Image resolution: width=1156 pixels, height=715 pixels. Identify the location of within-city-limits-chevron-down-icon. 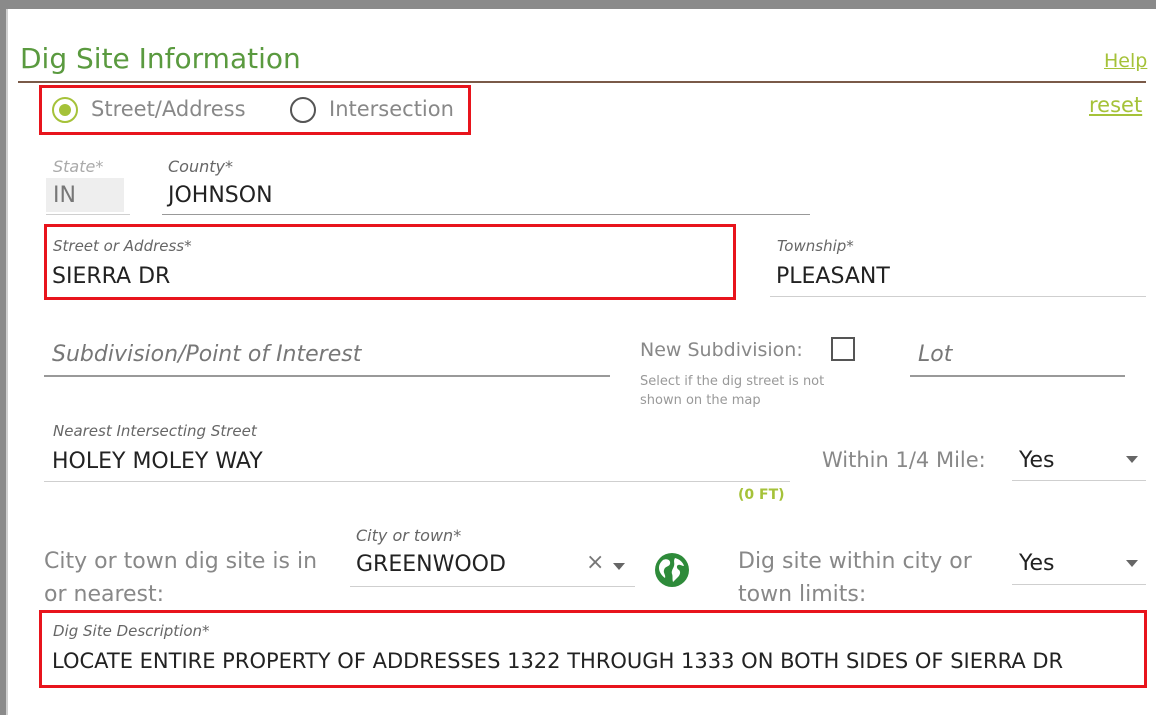
(1132, 563).